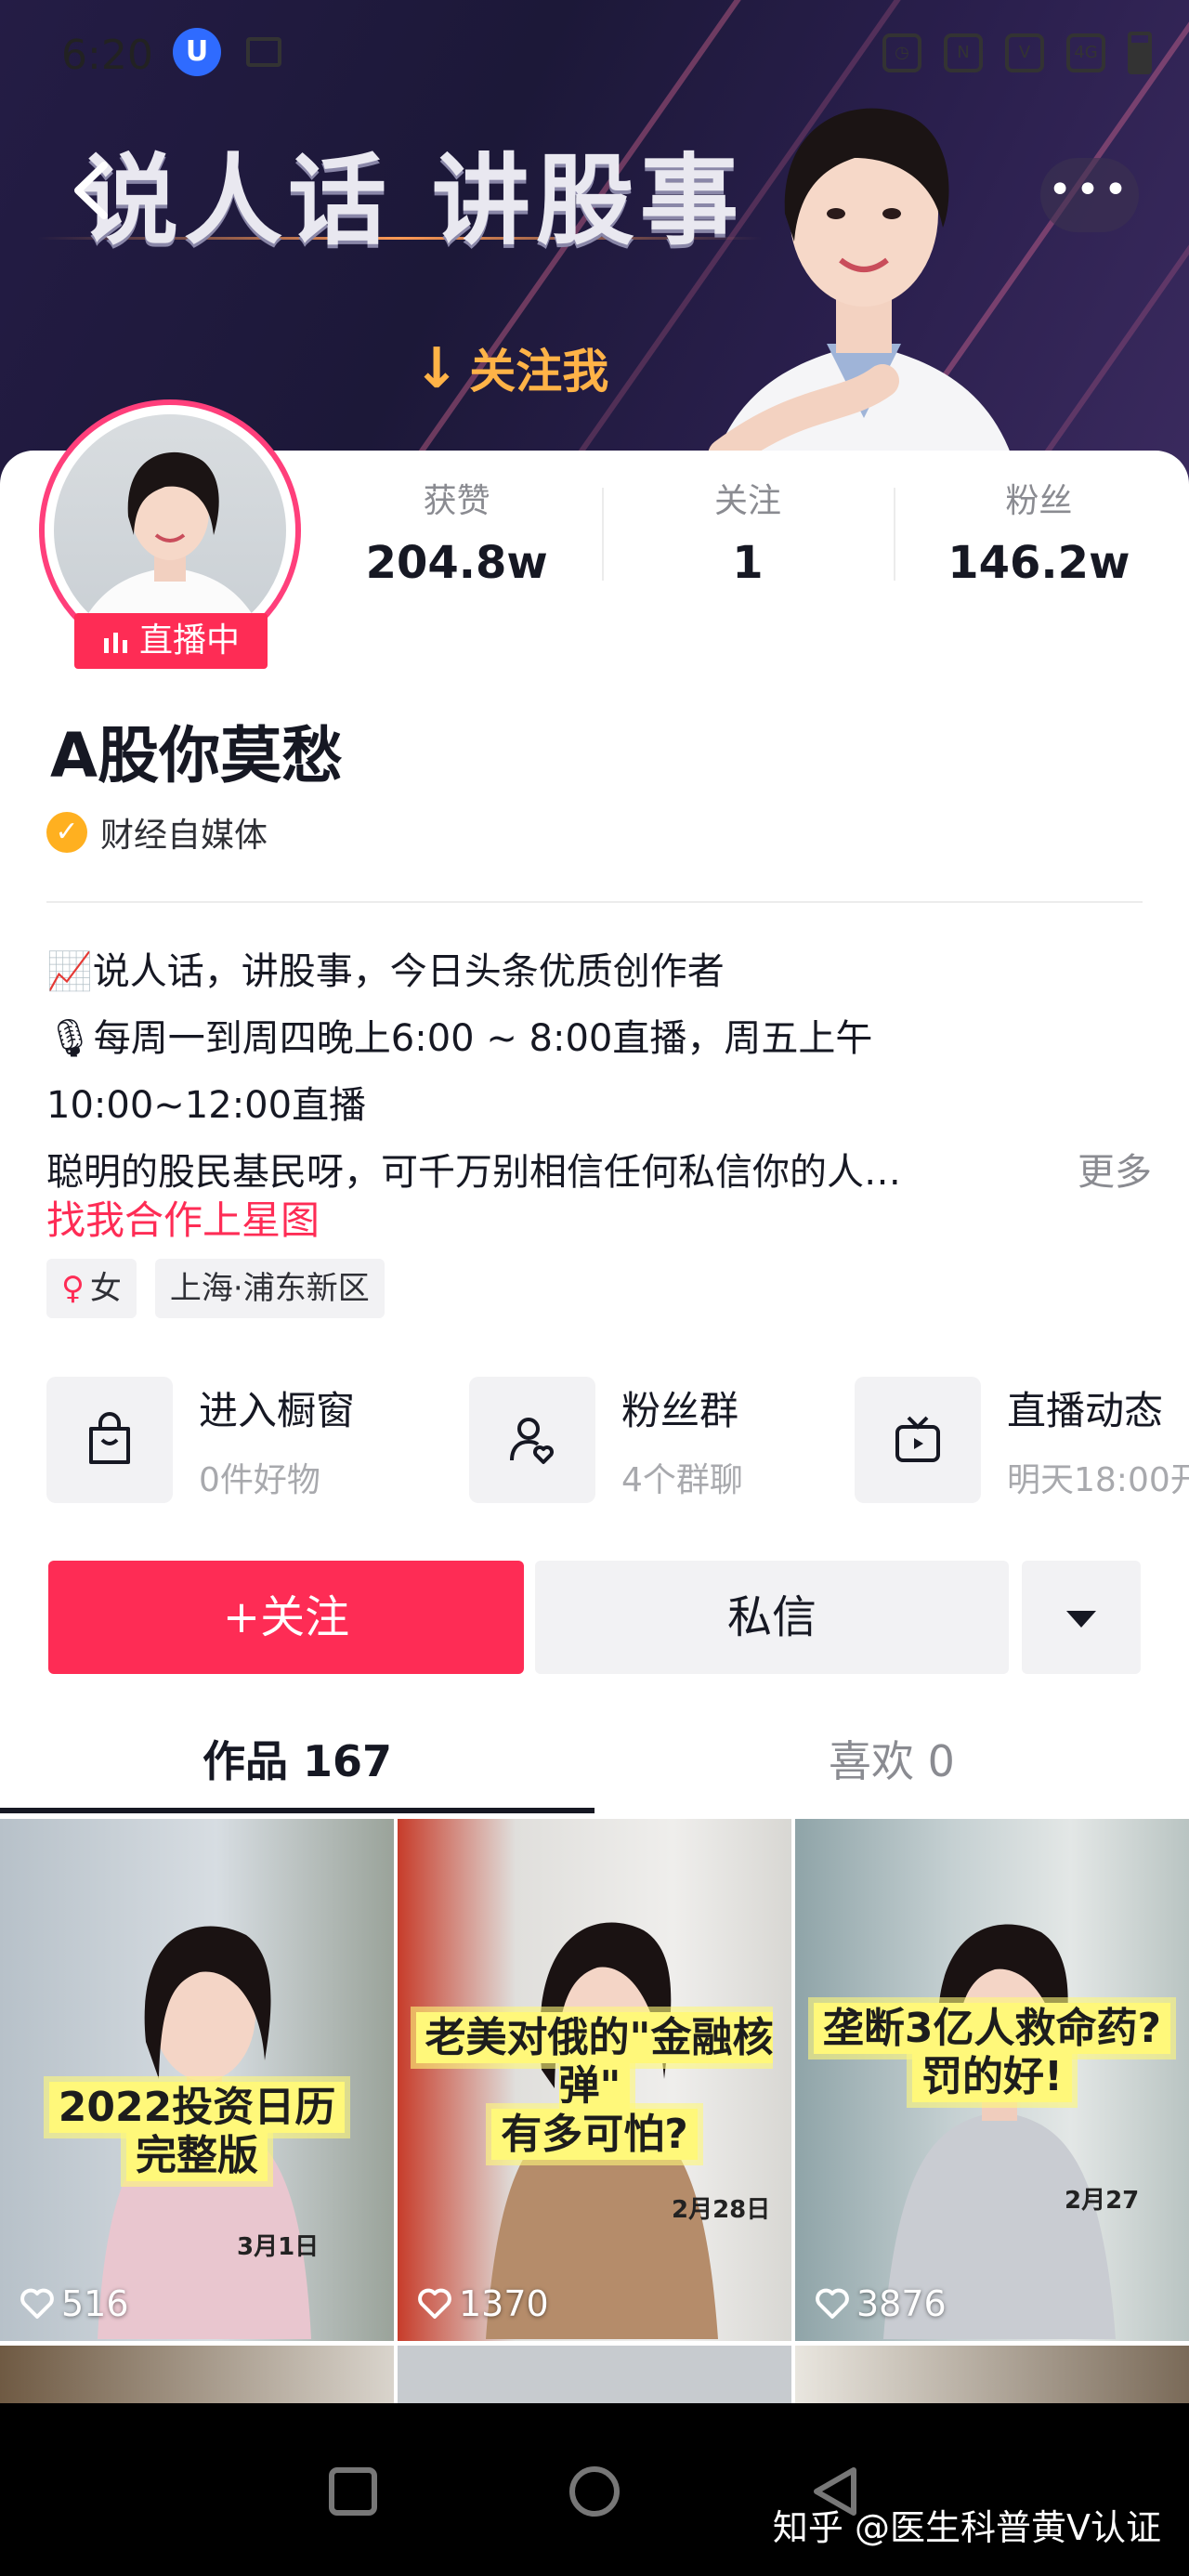 This screenshot has width=1189, height=2576. What do you see at coordinates (157, 832) in the screenshot?
I see `verification-badge: ✓ 财经自媒体` at bounding box center [157, 832].